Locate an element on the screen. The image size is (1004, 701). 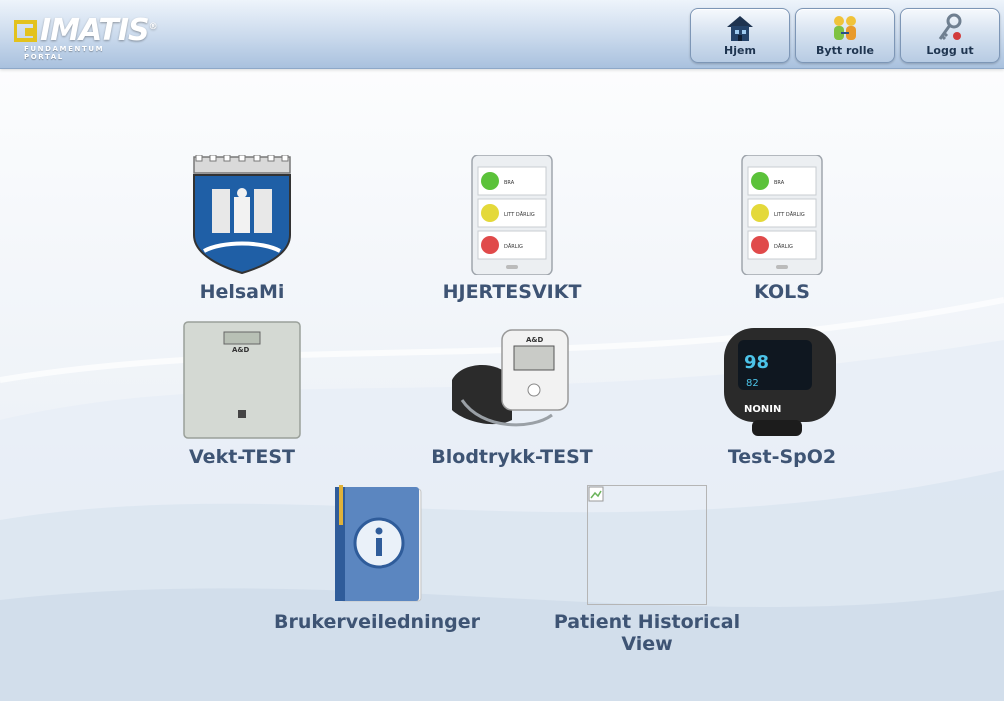
oximeter-pulse-value: 82 is located at coordinates (752, 383).